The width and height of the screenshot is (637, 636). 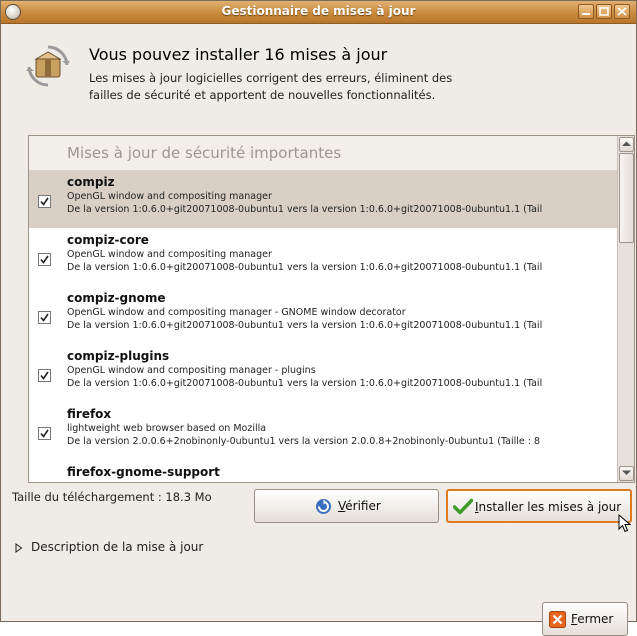 What do you see at coordinates (48, 66) in the screenshot?
I see `software-update-icon` at bounding box center [48, 66].